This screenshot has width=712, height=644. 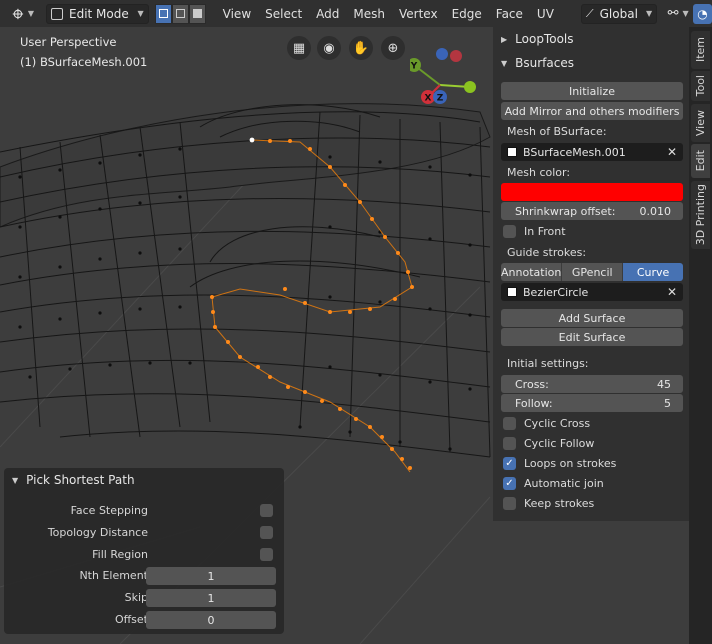 I want to click on menu-select: Select, so click(x=283, y=14).